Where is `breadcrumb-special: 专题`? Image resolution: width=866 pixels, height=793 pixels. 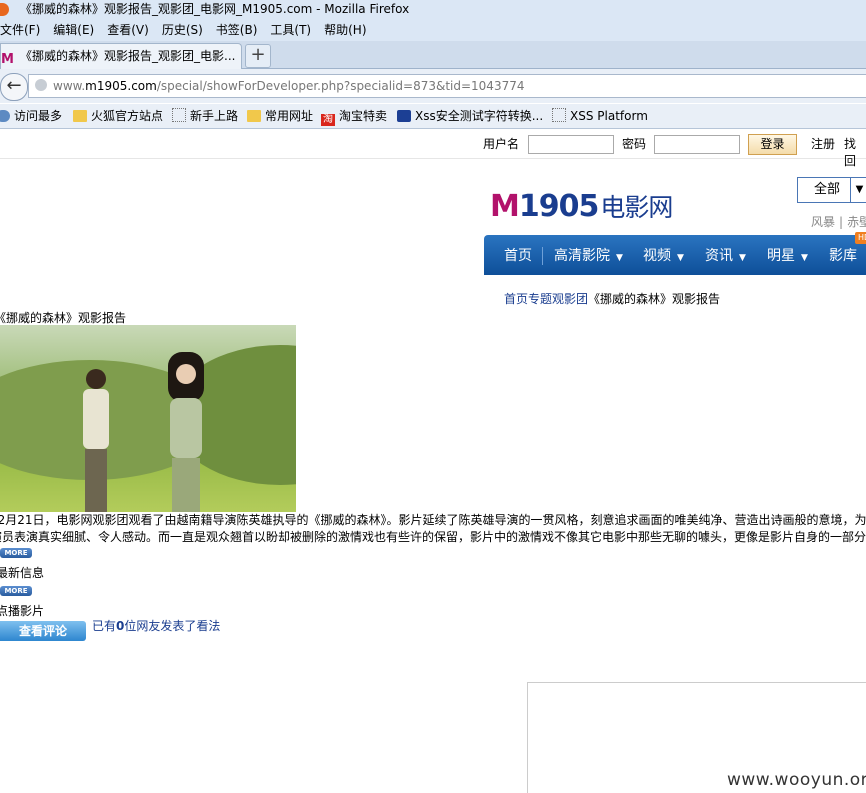 breadcrumb-special: 专题 is located at coordinates (540, 299).